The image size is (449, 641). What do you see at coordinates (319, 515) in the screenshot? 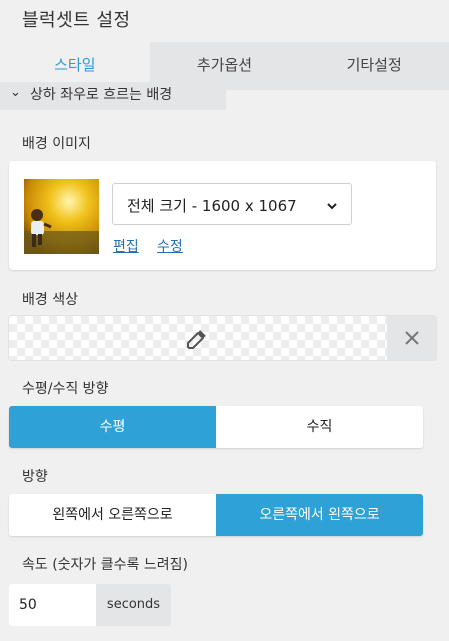
I see `direction-right-to-left-option: 오른쪽에서 왼쪽으로` at bounding box center [319, 515].